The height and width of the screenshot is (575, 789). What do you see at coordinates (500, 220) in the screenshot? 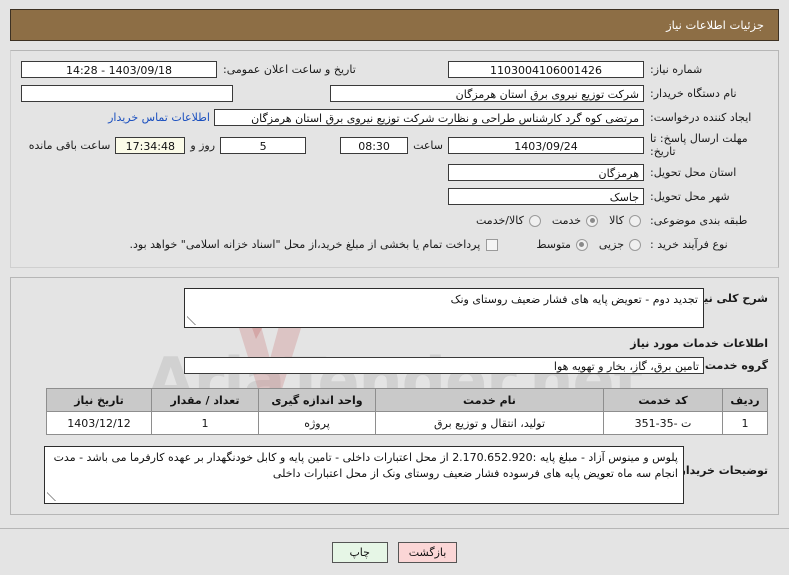
I see `label-category-kala-khedmat: کالا/خدمت` at bounding box center [500, 220].